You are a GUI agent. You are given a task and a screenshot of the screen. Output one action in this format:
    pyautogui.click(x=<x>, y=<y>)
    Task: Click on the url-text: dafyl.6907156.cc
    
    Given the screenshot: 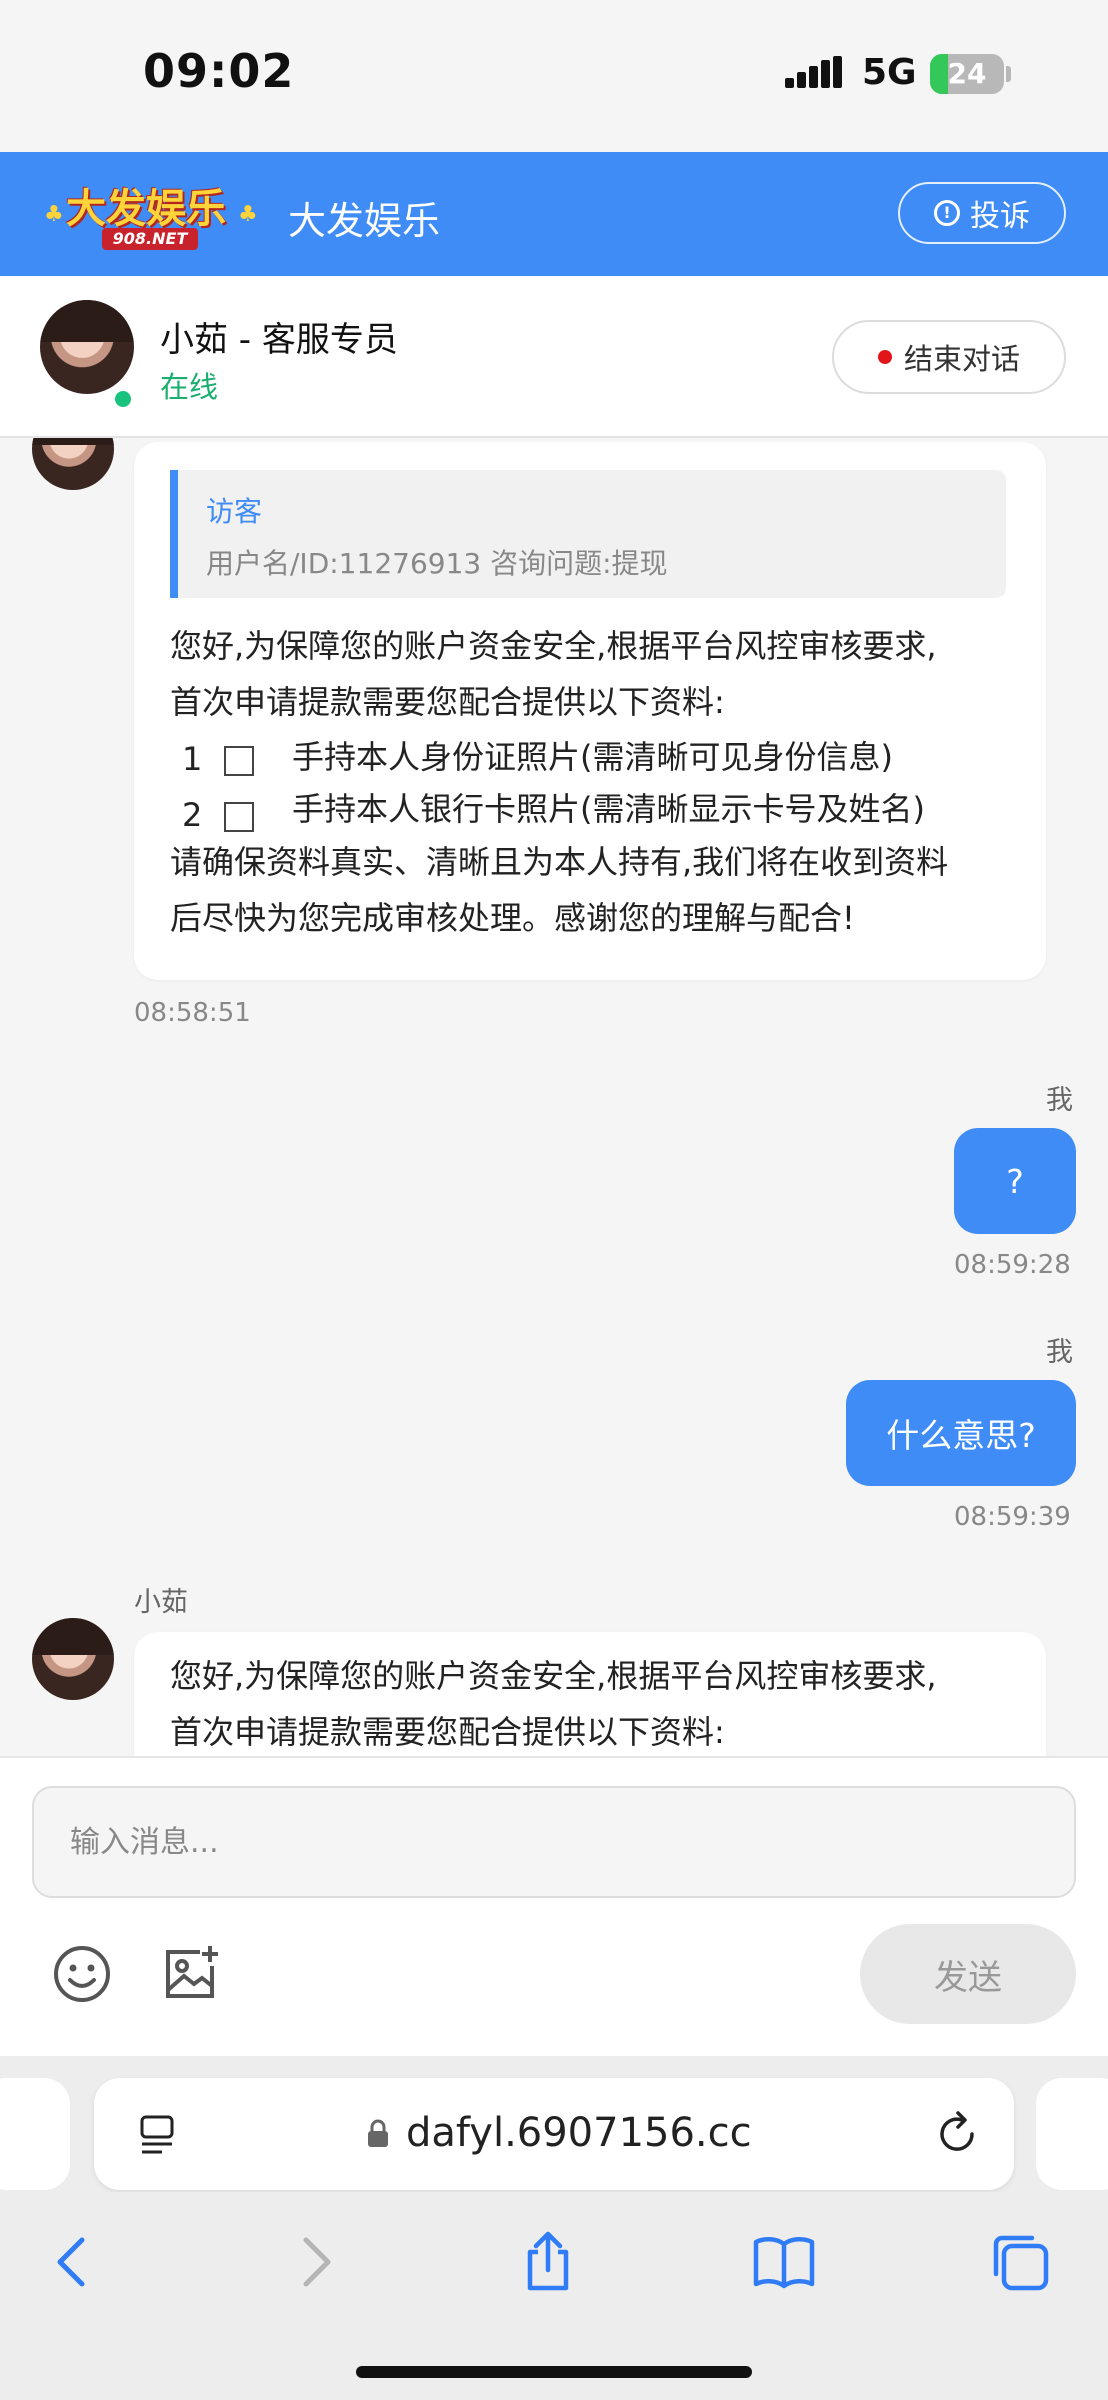 What is the action you would take?
    pyautogui.click(x=579, y=2133)
    